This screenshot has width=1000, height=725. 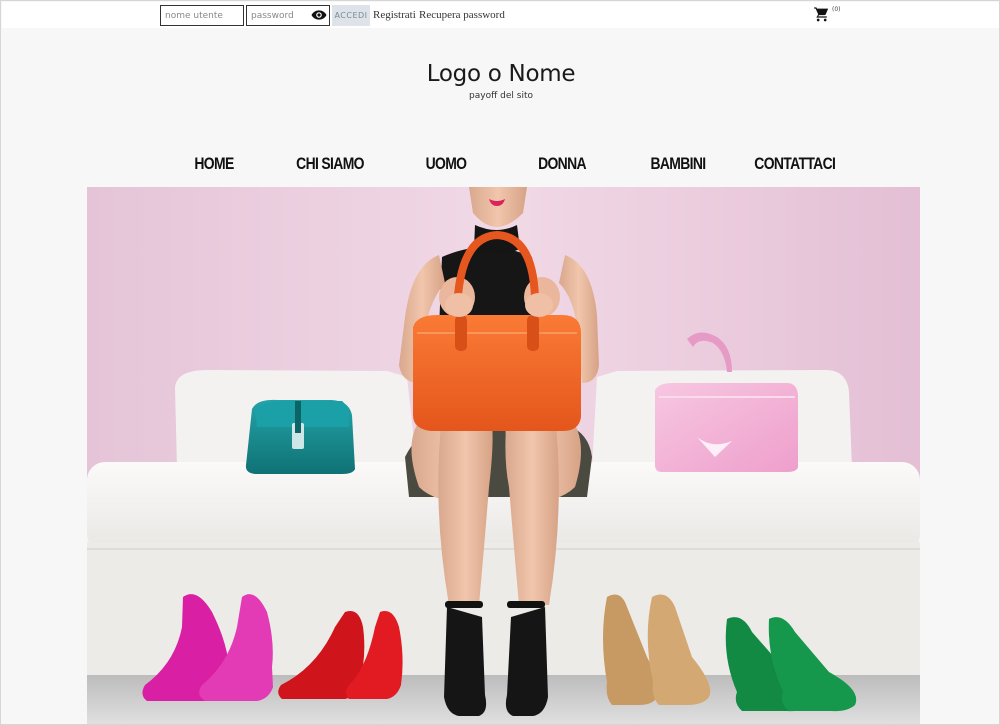 I want to click on shopping-cart-icon, so click(x=821, y=14).